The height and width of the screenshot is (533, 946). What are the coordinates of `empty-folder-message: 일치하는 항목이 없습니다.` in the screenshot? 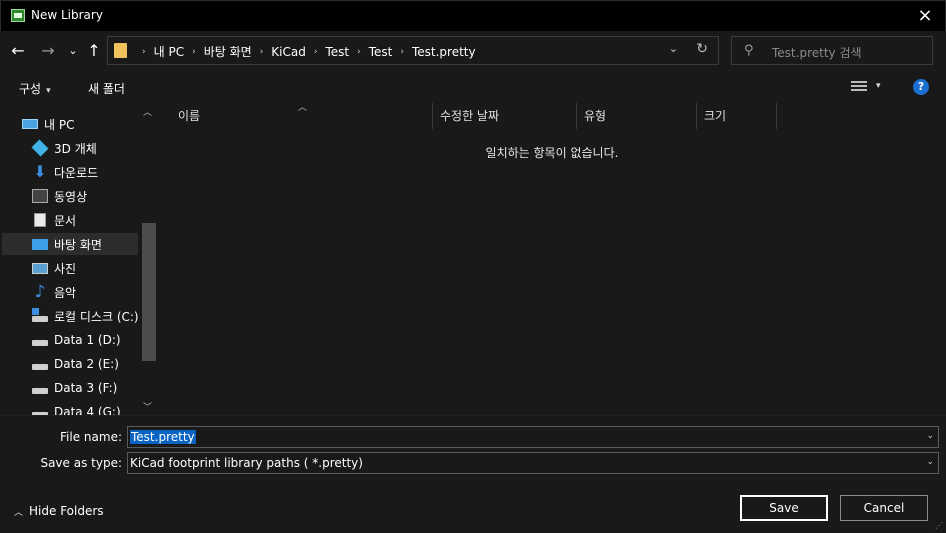 It's located at (552, 153).